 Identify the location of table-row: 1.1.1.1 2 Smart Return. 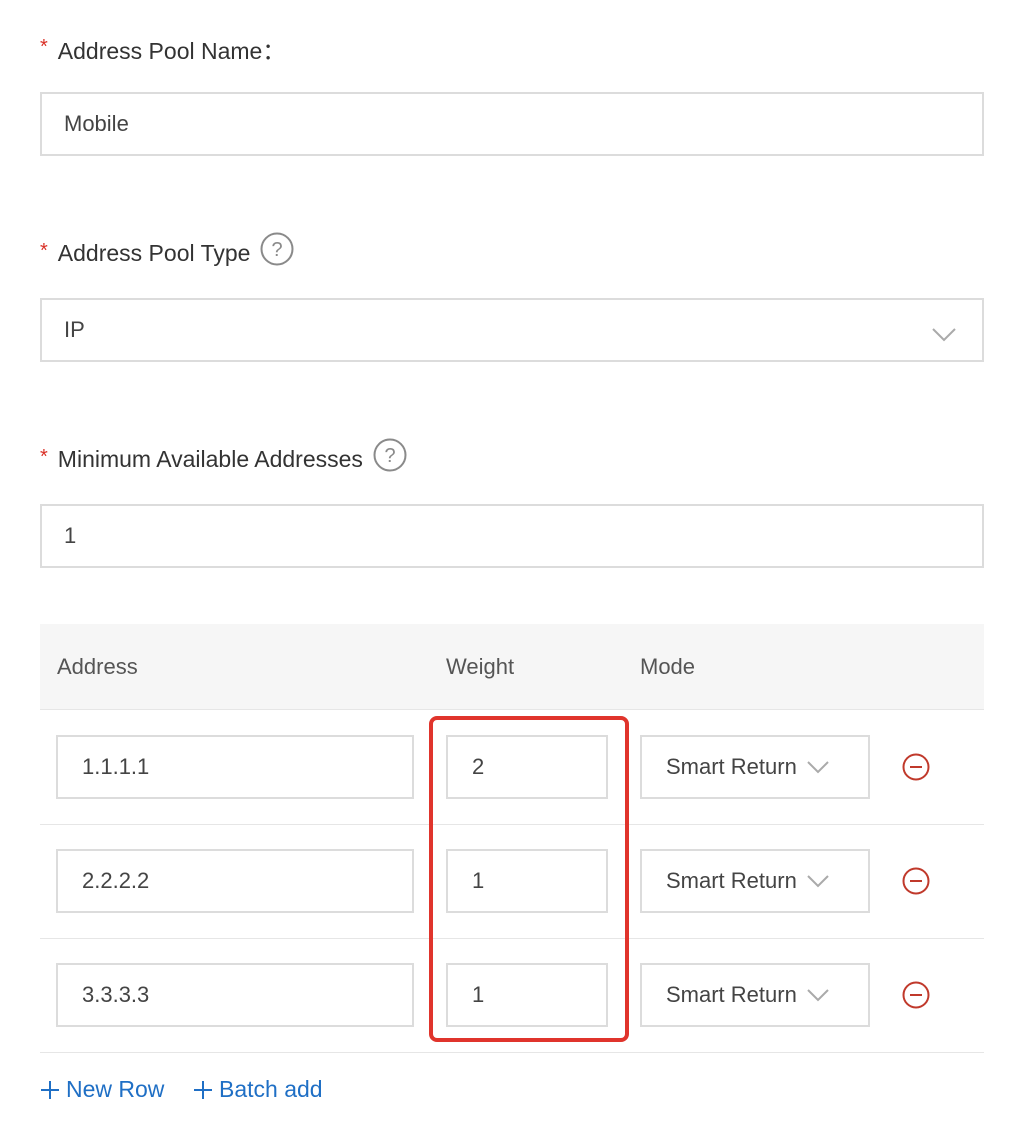
(512, 768).